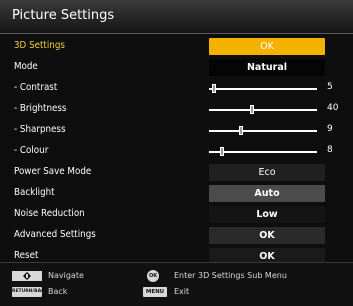  Describe the element at coordinates (34, 192) in the screenshot. I see `row-label: Backlight` at that location.